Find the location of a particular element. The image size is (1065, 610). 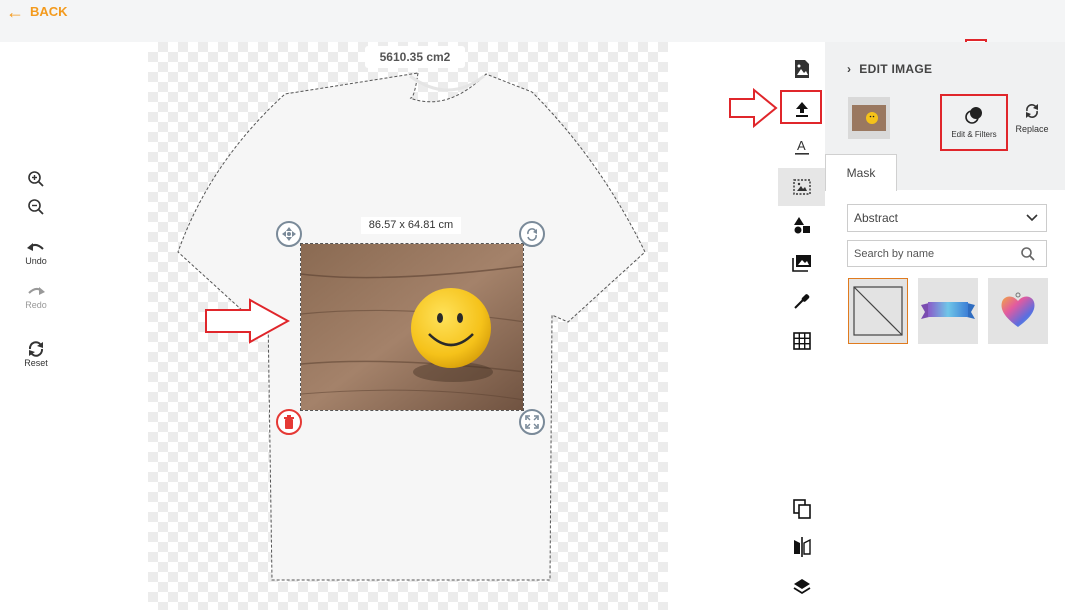

expand-icon is located at coordinates (532, 422).